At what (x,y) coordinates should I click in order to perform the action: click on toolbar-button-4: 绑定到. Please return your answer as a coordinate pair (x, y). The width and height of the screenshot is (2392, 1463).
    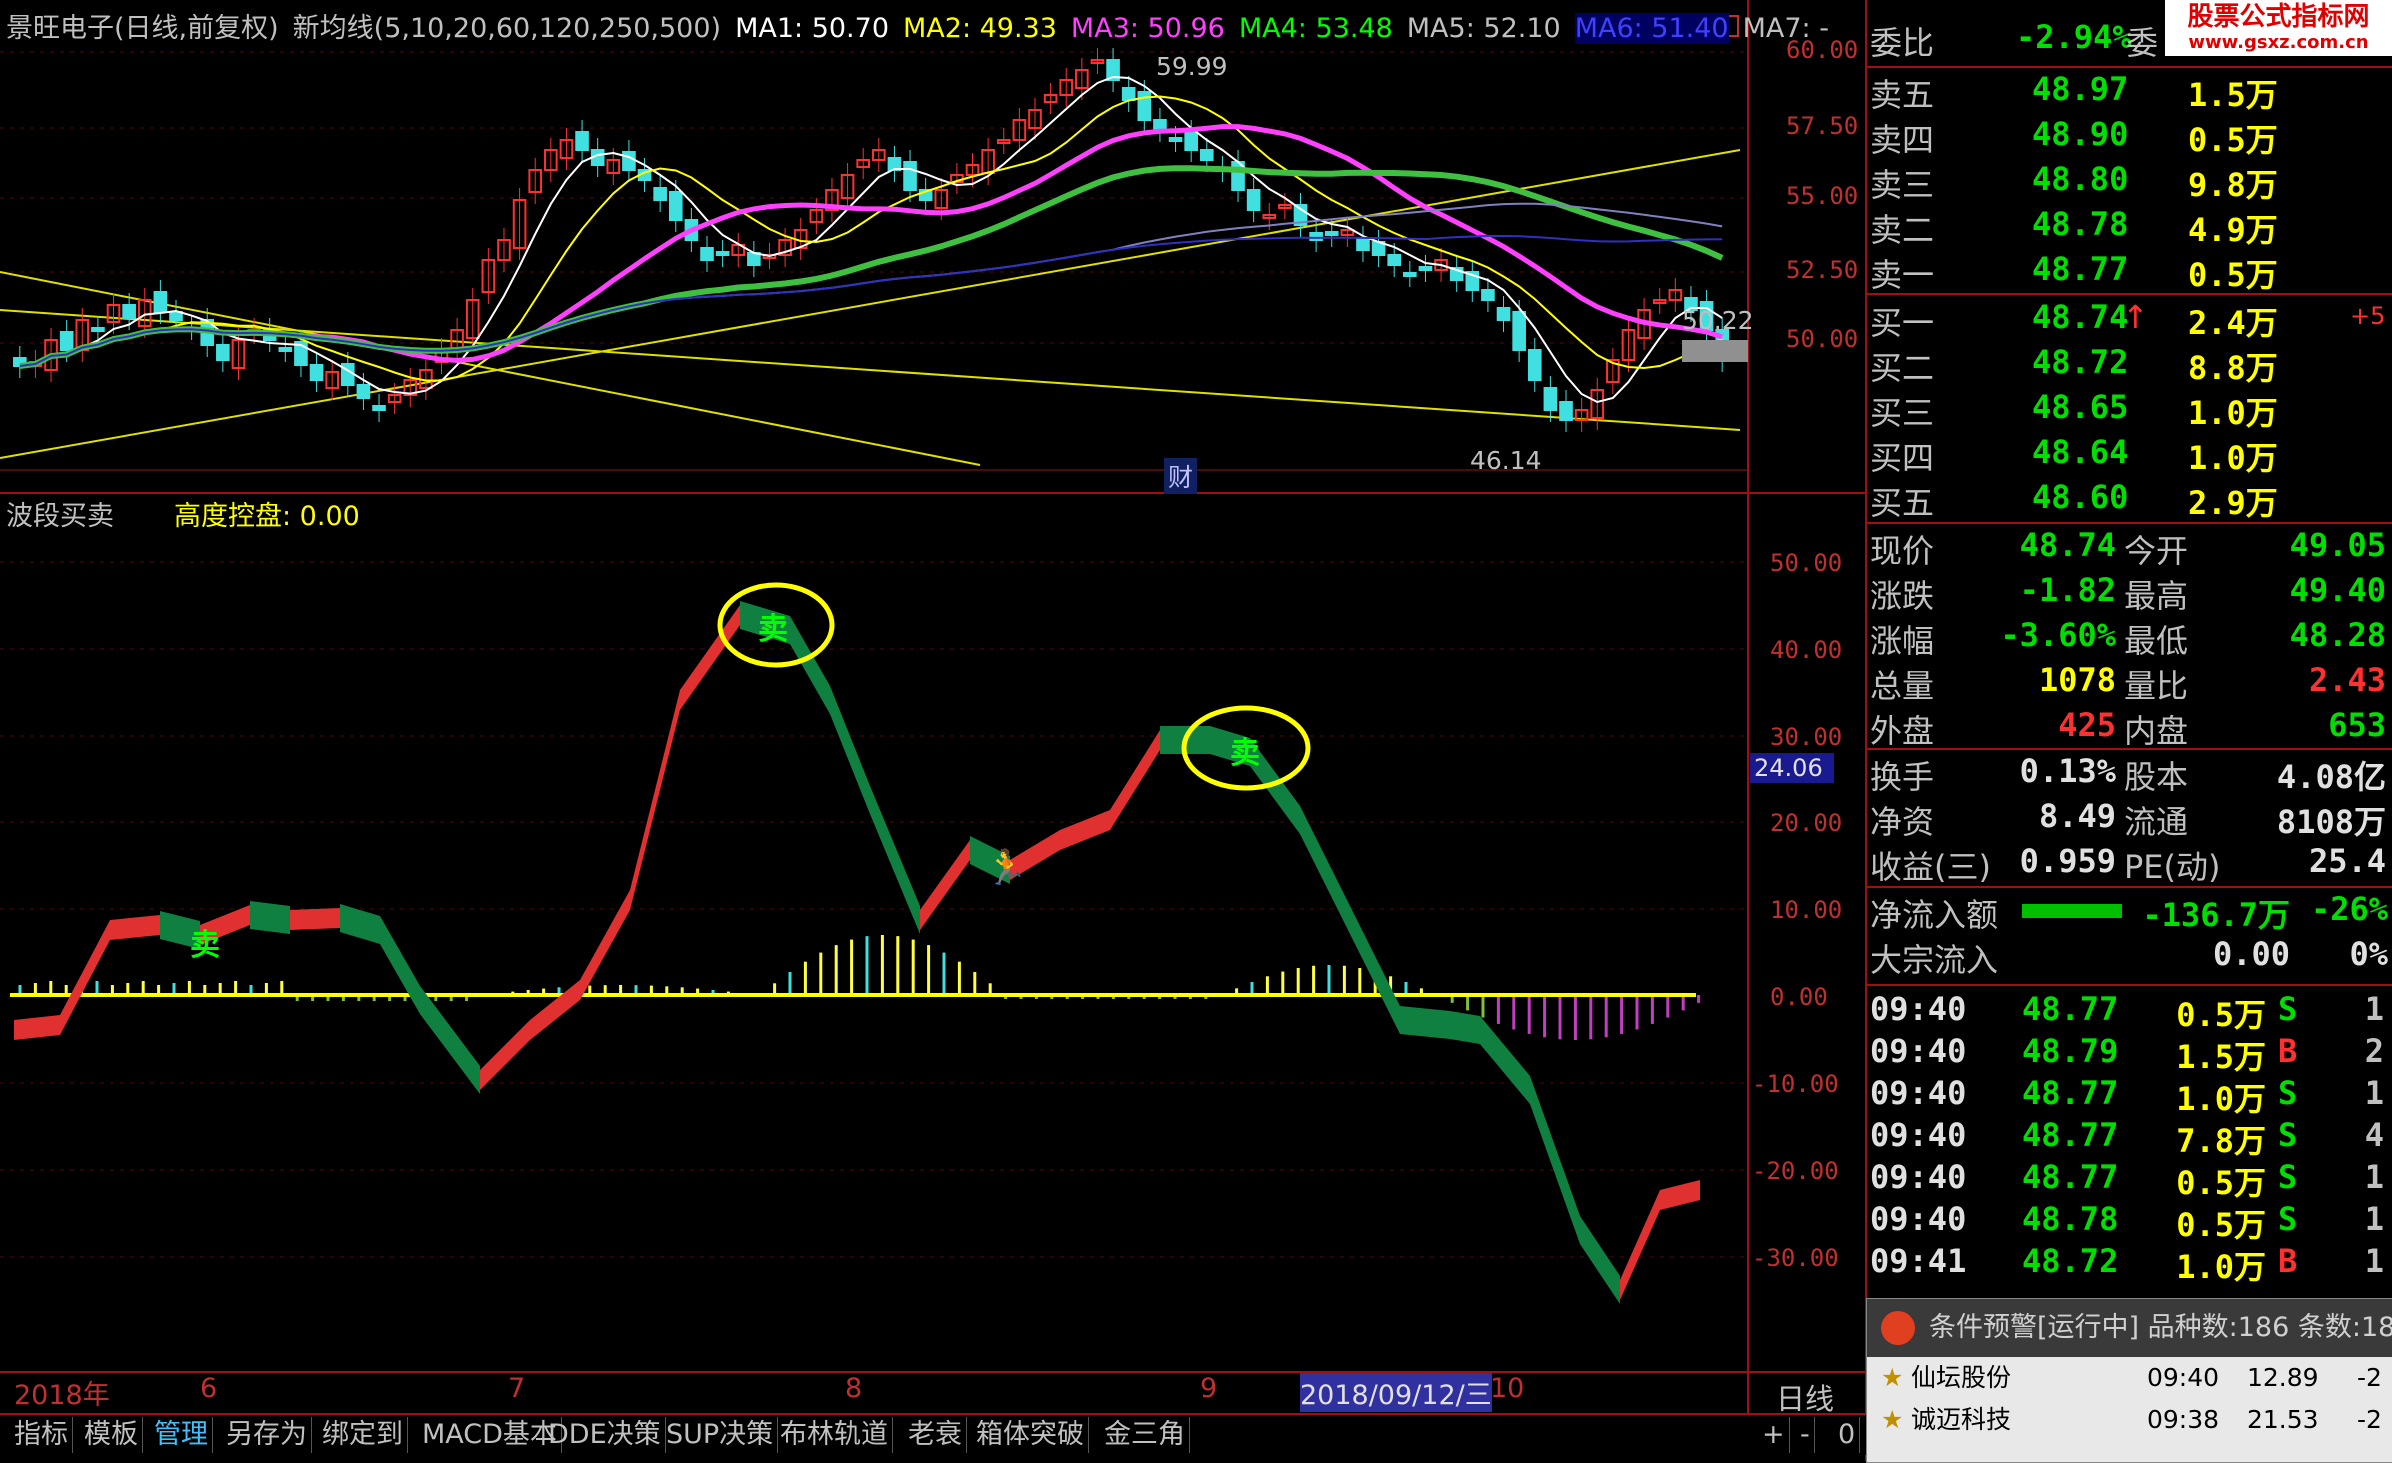
    Looking at the image, I should click on (363, 1435).